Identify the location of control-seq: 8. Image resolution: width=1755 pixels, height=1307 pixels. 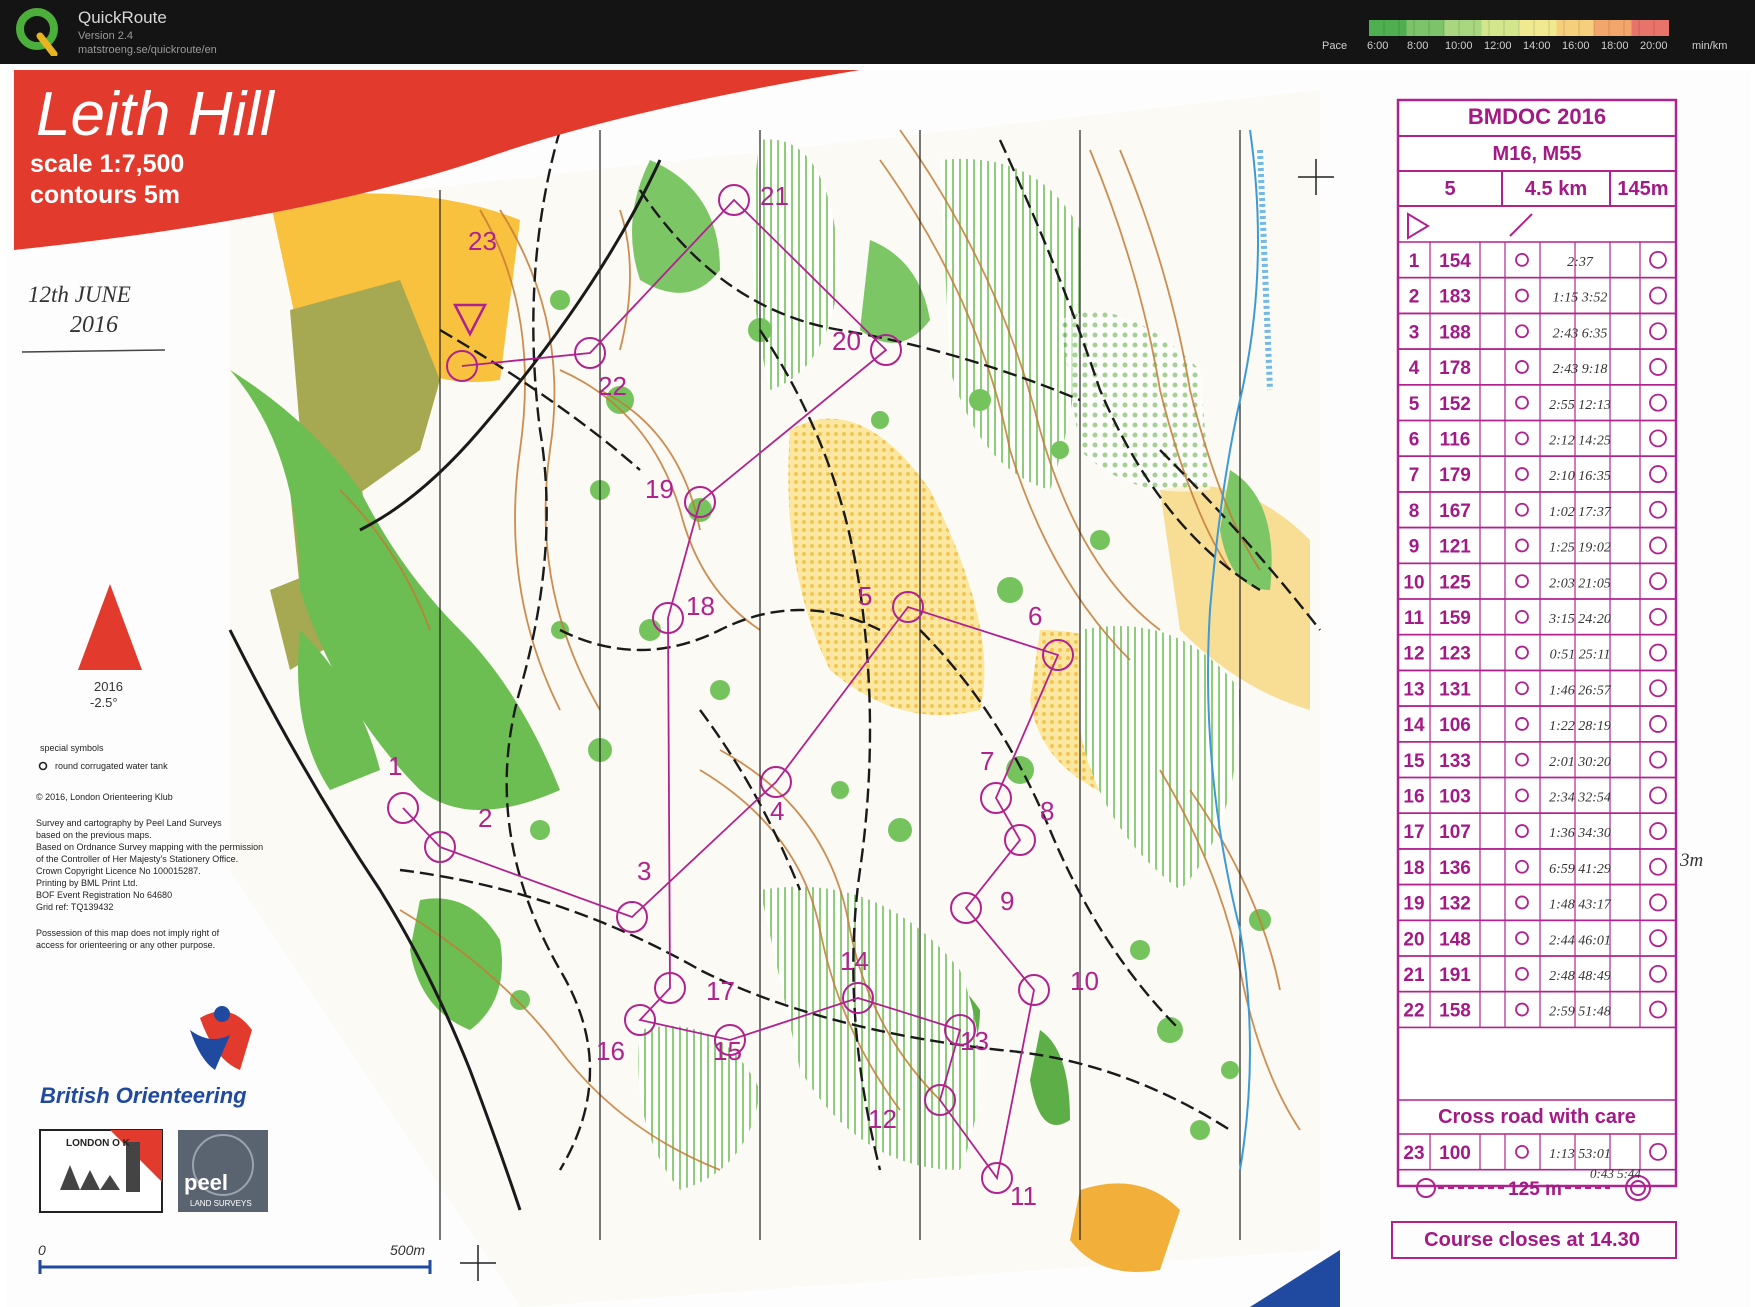
(1414, 511).